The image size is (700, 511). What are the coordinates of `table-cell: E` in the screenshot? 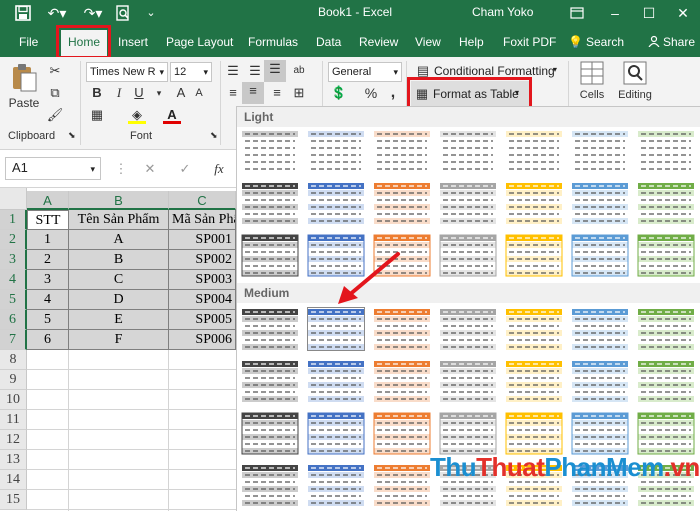 It's located at (119, 320).